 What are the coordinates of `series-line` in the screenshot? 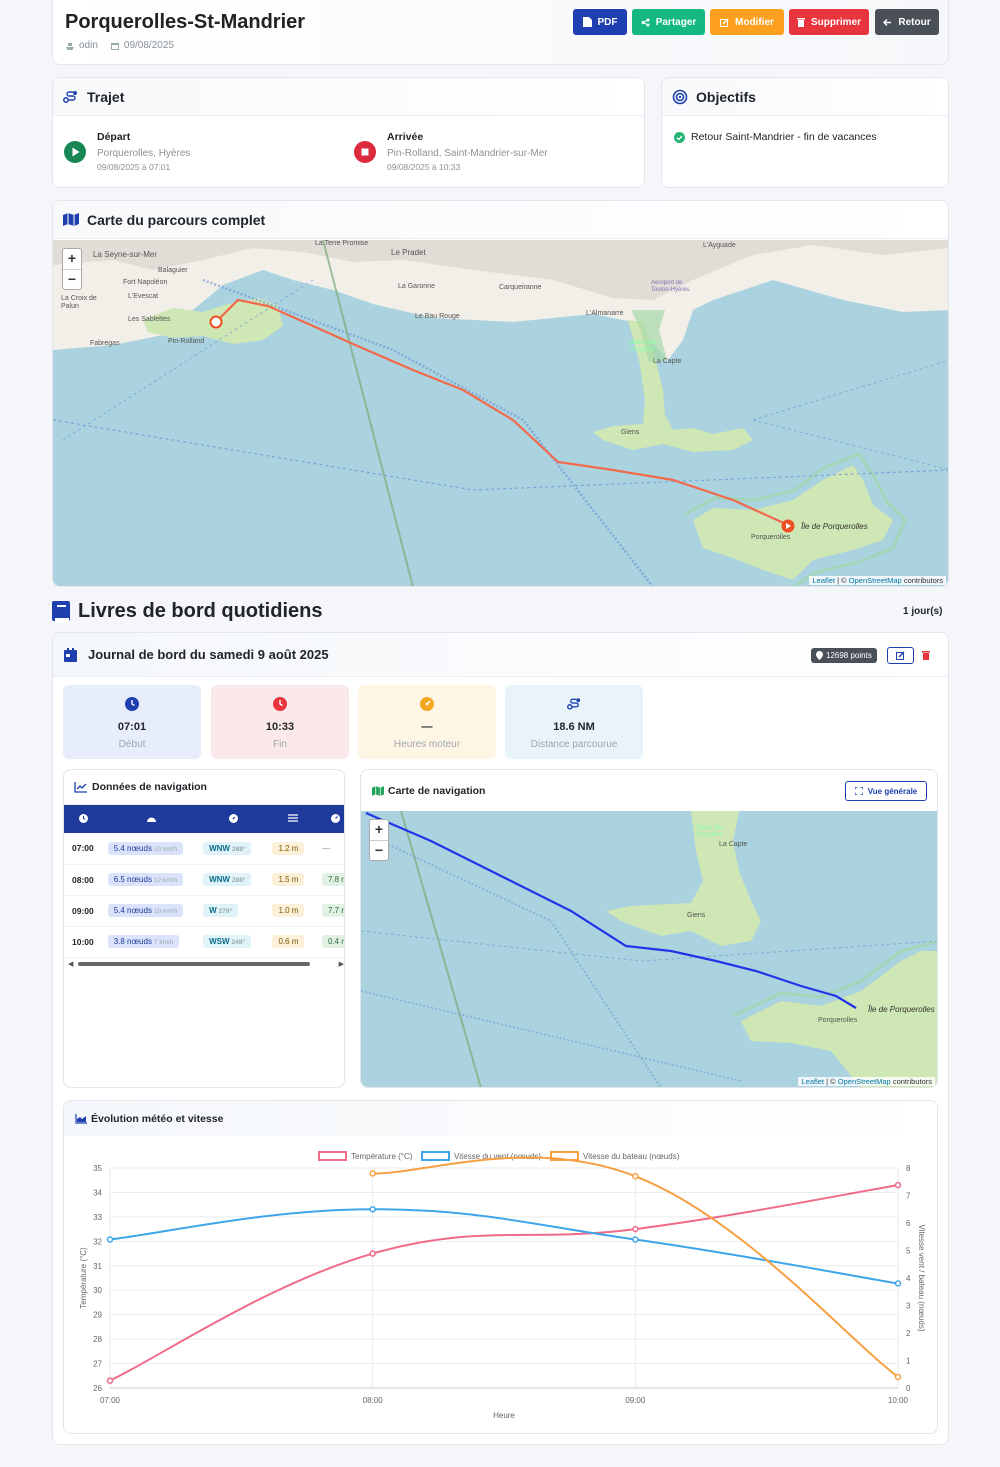 It's located at (504, 1283).